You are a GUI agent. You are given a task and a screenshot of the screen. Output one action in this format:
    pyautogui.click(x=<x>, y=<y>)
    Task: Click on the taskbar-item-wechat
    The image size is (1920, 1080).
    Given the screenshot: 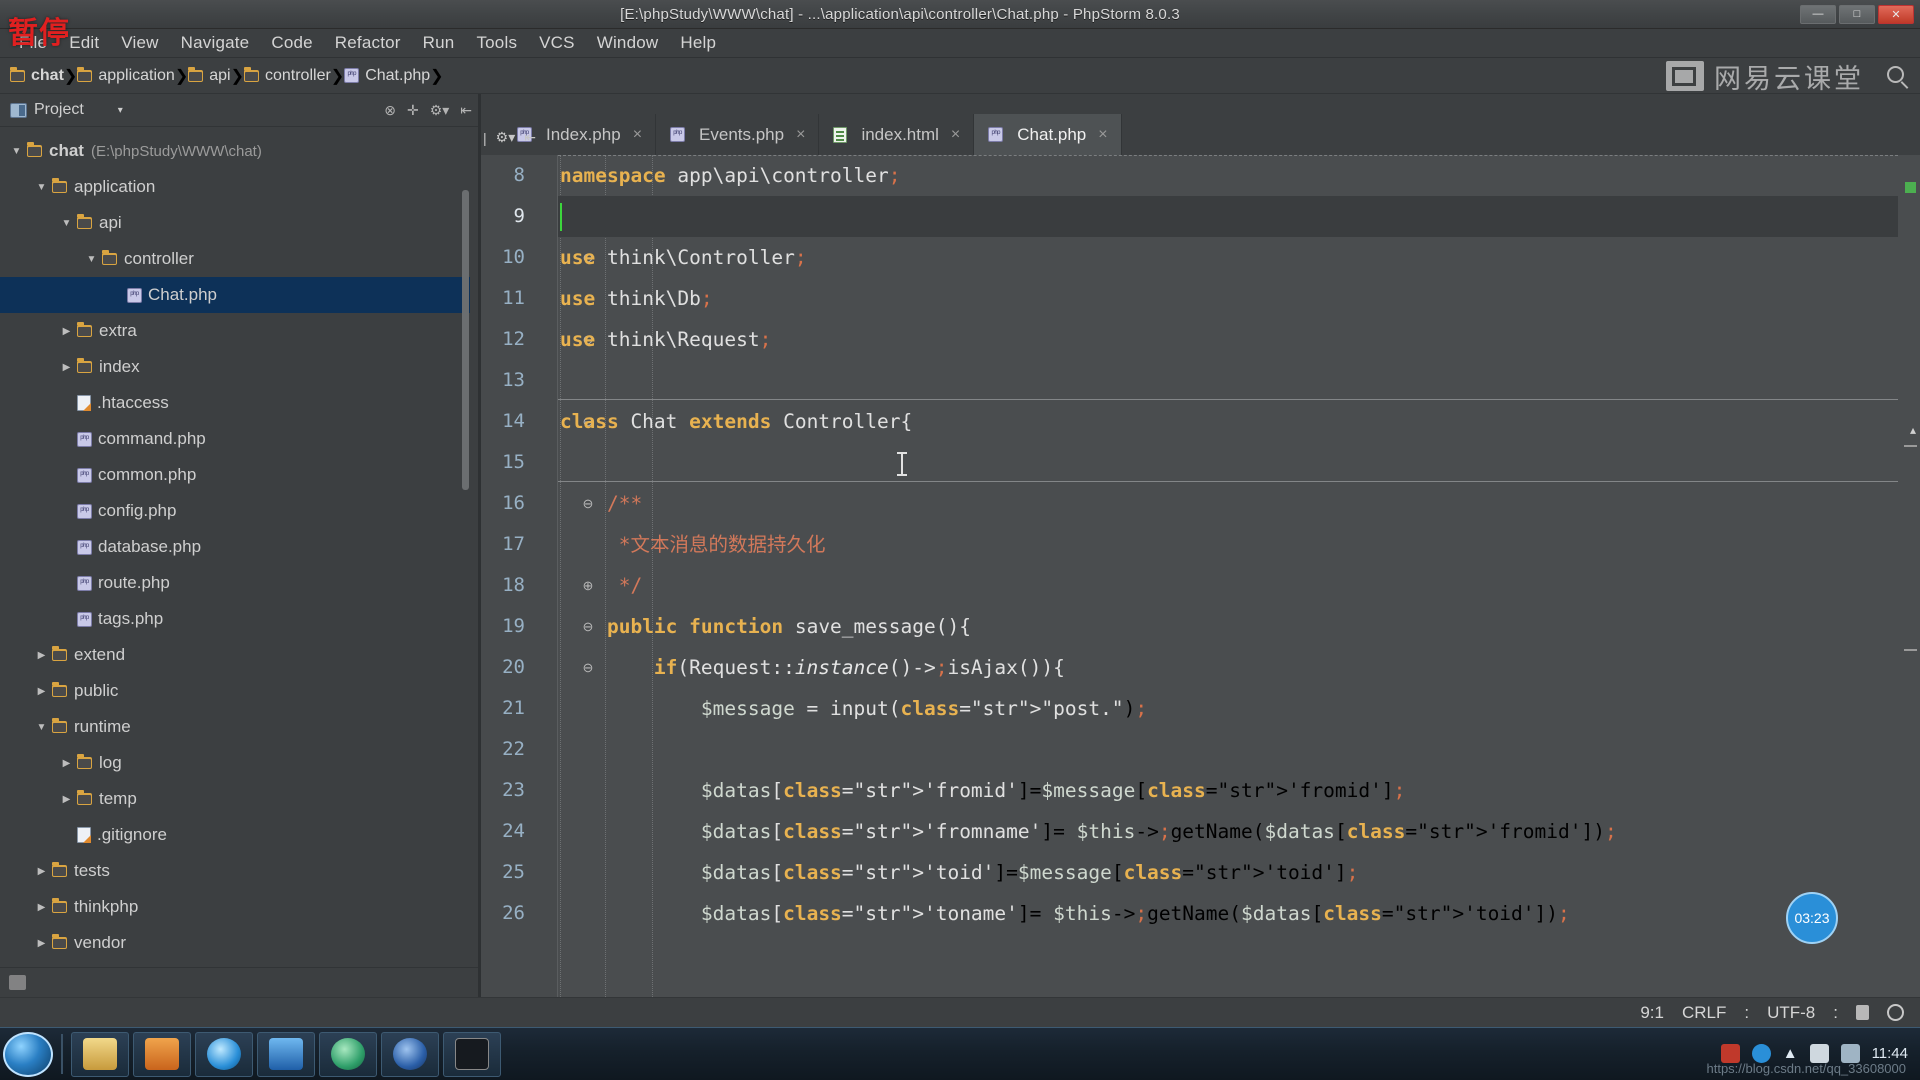 What is the action you would take?
    pyautogui.click(x=286, y=1054)
    